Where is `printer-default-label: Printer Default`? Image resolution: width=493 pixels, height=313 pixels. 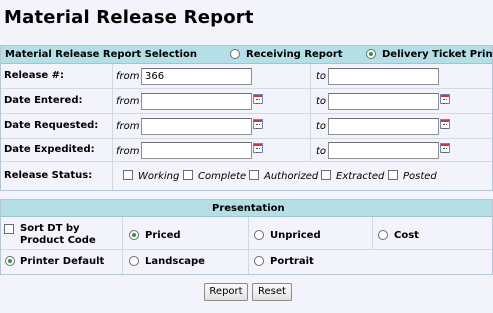
printer-default-label: Printer Default is located at coordinates (62, 261).